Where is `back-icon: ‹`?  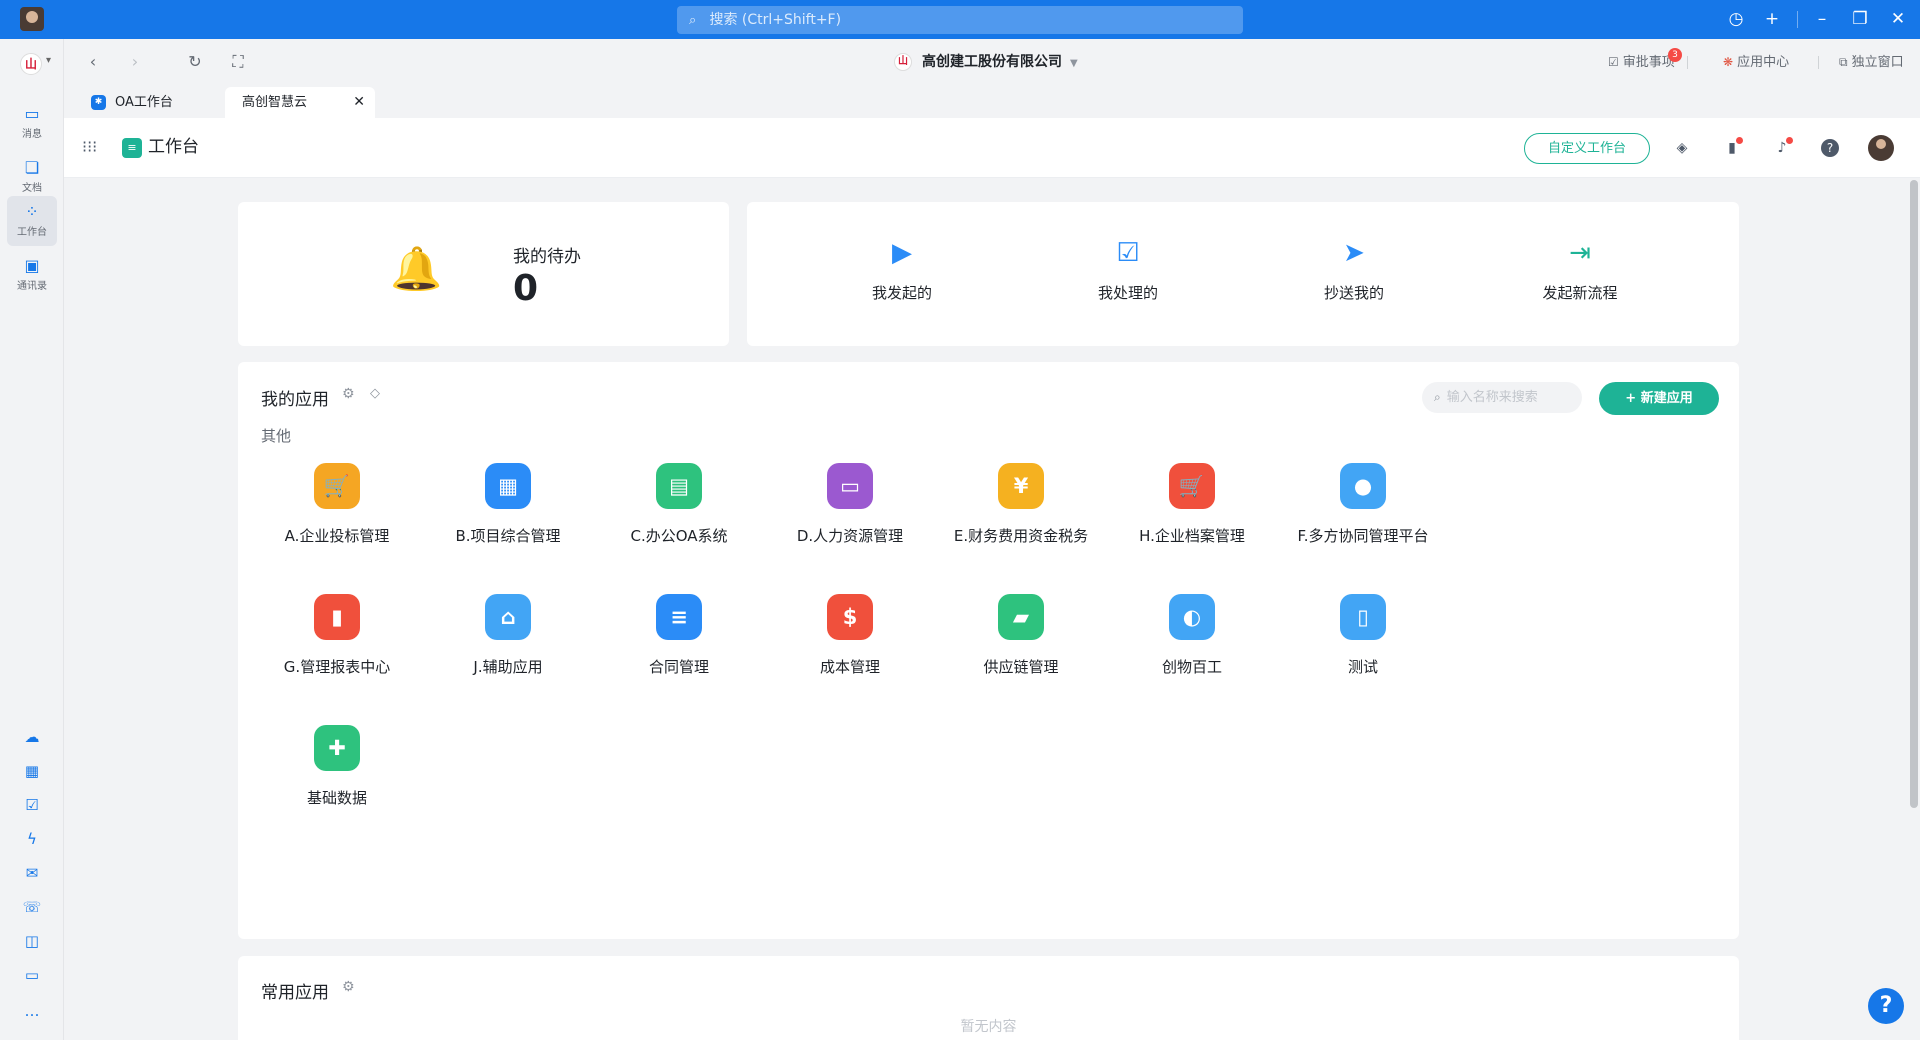
back-icon: ‹ is located at coordinates (93, 62).